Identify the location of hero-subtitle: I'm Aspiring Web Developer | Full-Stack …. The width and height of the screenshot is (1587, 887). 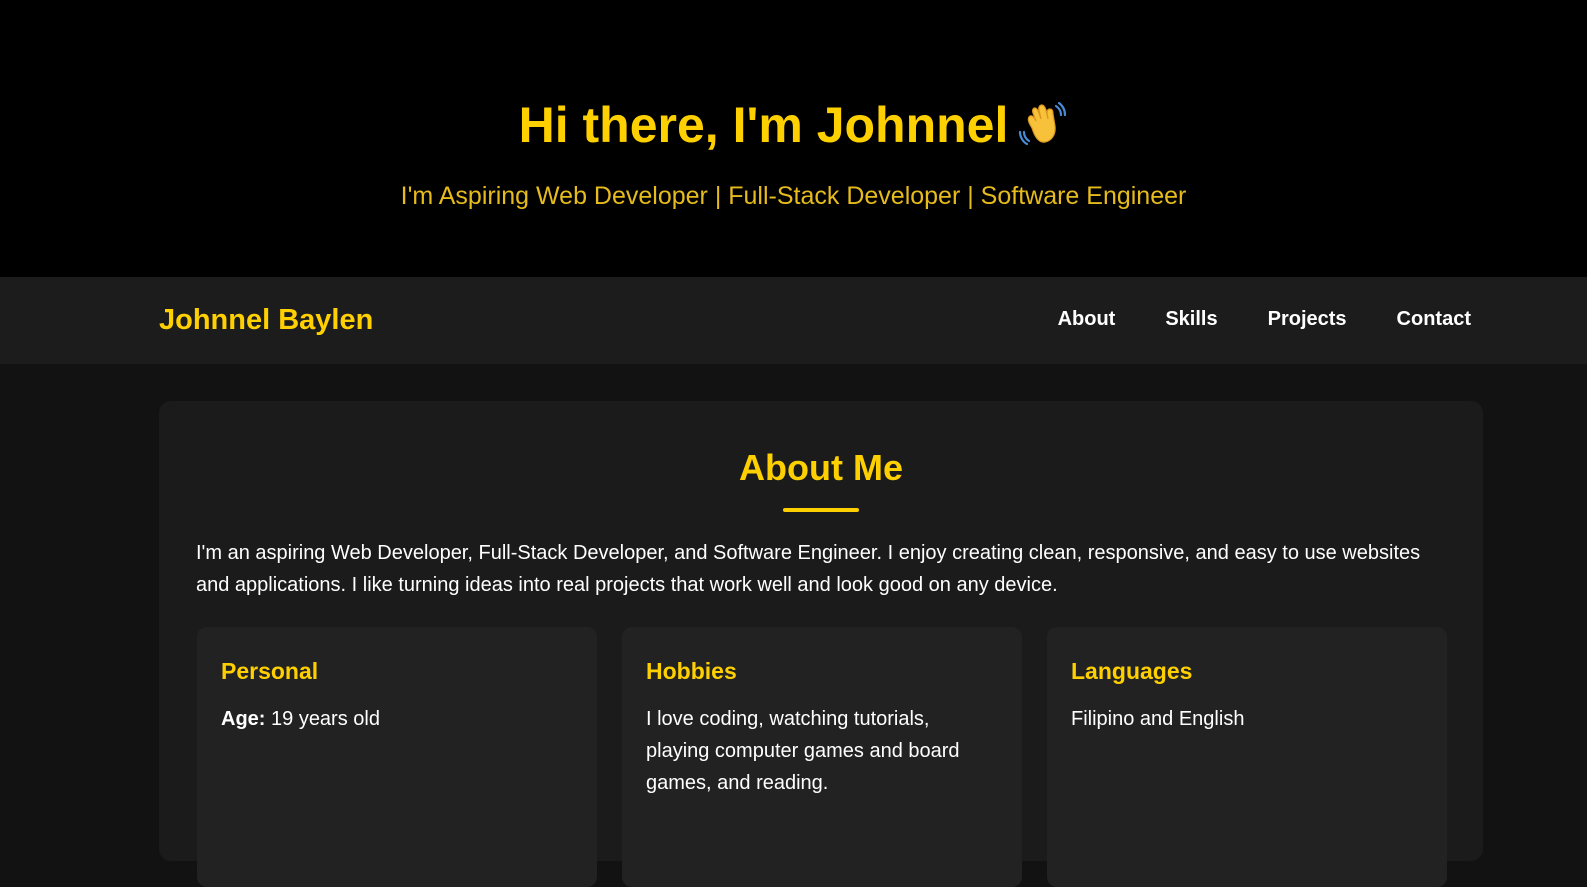
(793, 196).